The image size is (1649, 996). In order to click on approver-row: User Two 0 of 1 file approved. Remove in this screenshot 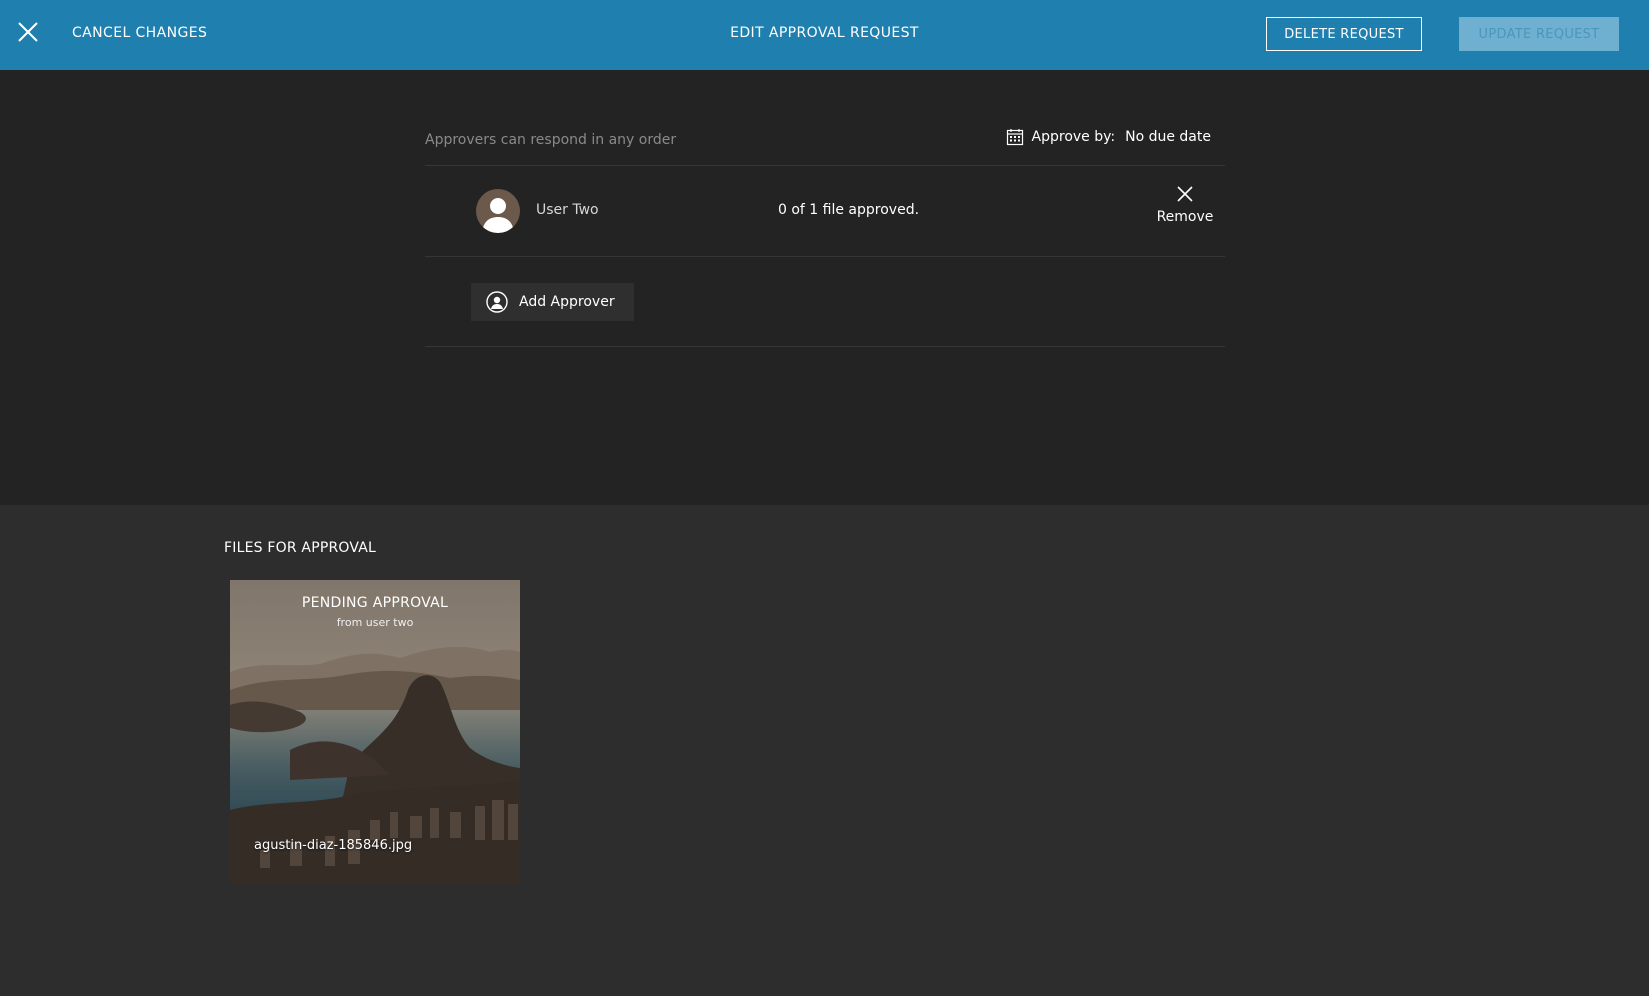, I will do `click(825, 211)`.